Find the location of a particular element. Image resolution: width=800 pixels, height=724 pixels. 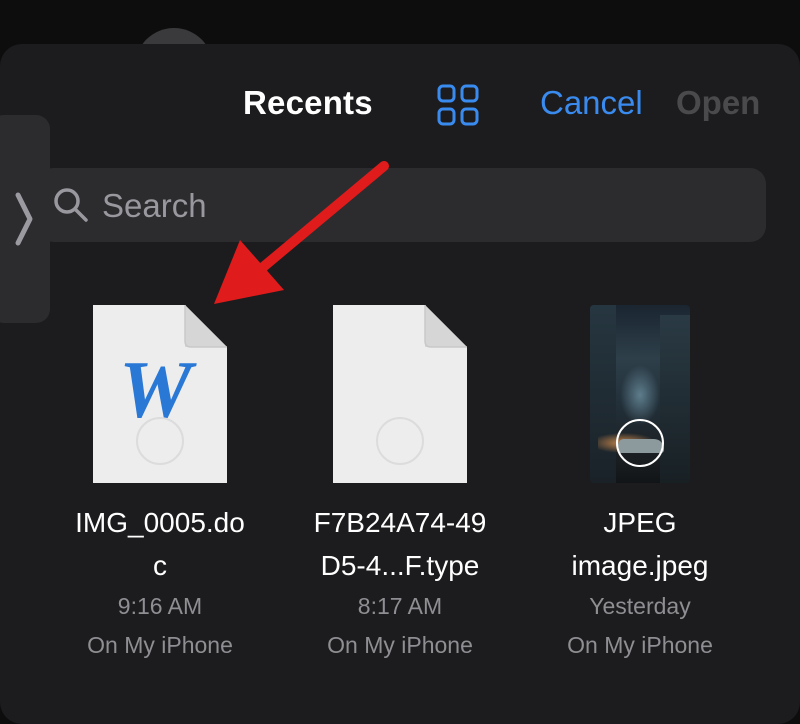

grid-view-button is located at coordinates (458, 105).